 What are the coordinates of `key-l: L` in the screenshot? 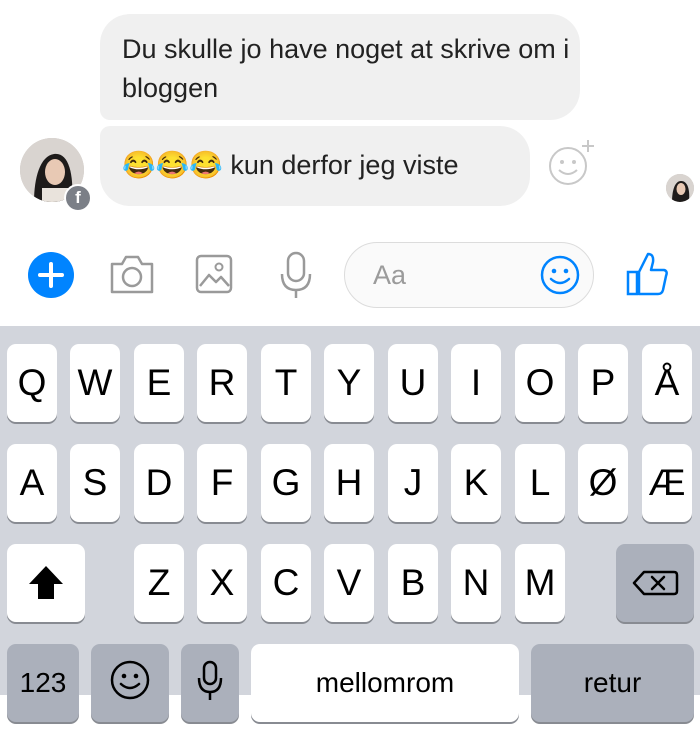 It's located at (540, 483).